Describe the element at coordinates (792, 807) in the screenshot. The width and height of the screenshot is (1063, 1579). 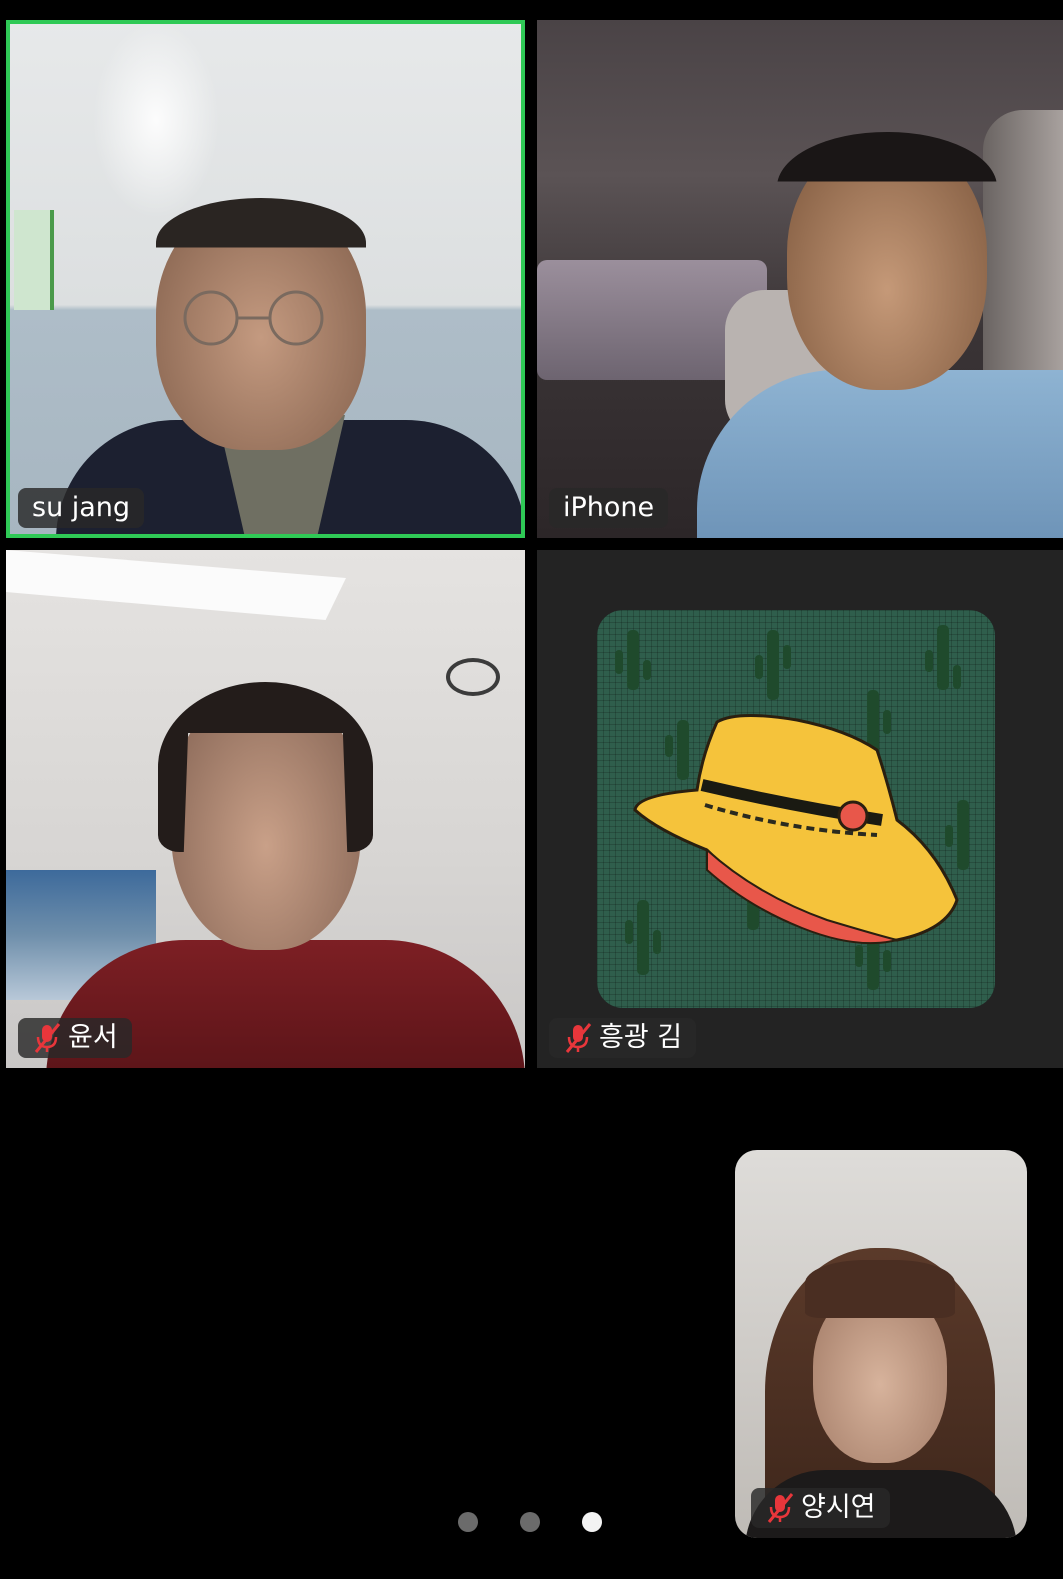
I see `cowboy-hat-icon` at that location.